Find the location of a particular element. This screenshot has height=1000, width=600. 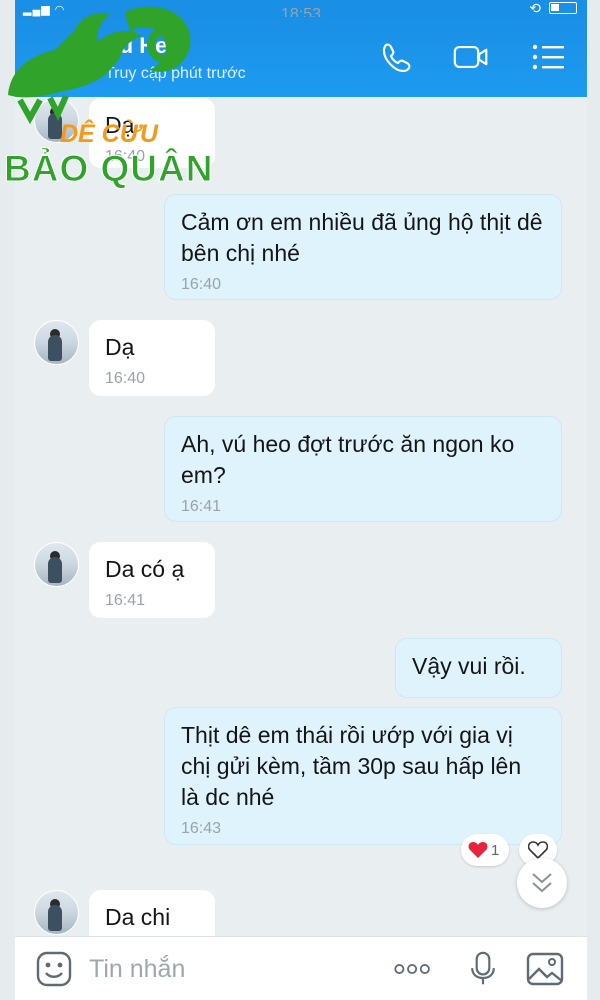

brand-logo-watermark: DÊ CỪU BẢO QUÂN is located at coordinates (107, 95).